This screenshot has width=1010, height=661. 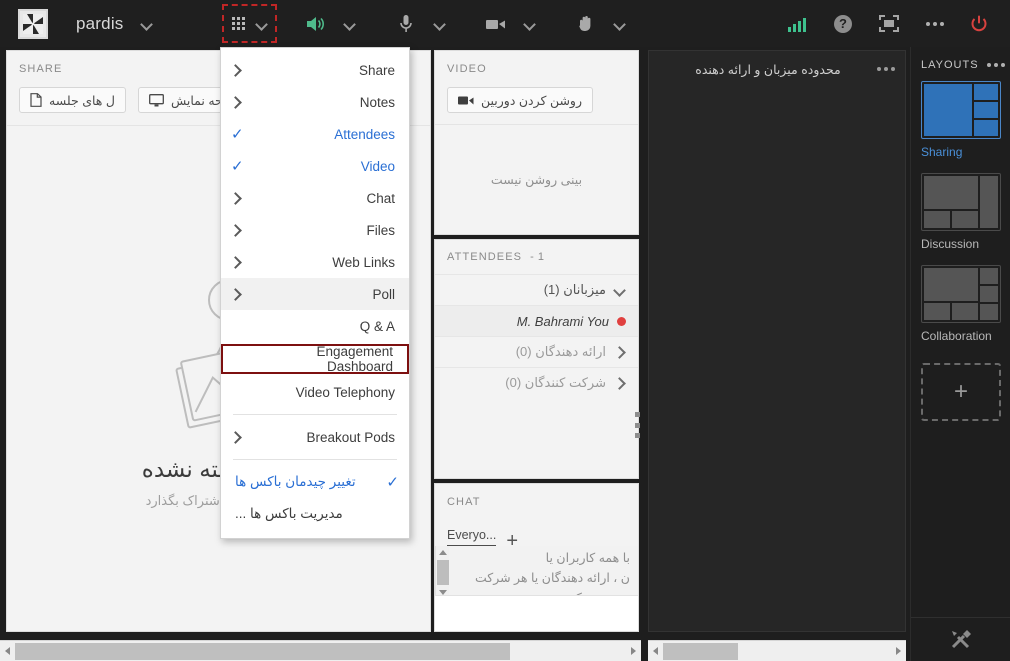 What do you see at coordinates (315, 294) in the screenshot?
I see `menu-item-poll: Poll` at bounding box center [315, 294].